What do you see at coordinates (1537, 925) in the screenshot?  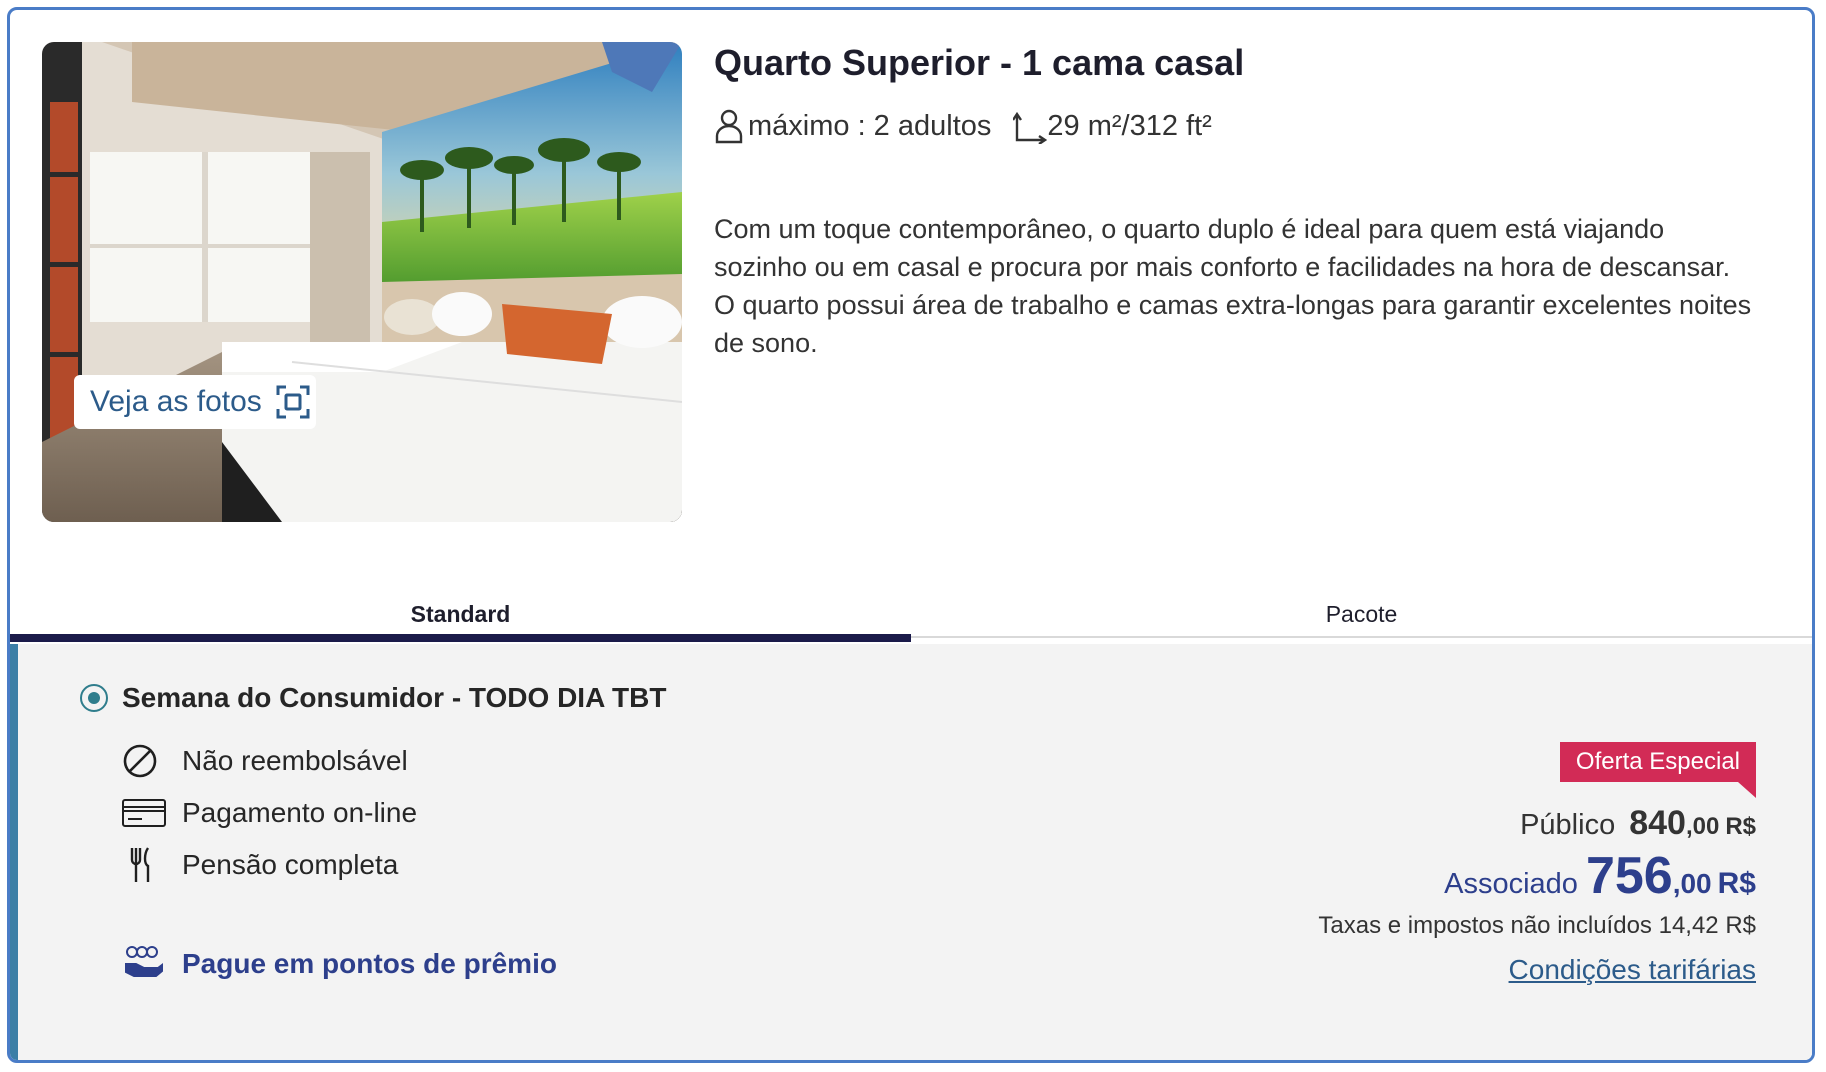 I see `taxes-note: Taxas e impostos não incluídos 14,42 R$` at bounding box center [1537, 925].